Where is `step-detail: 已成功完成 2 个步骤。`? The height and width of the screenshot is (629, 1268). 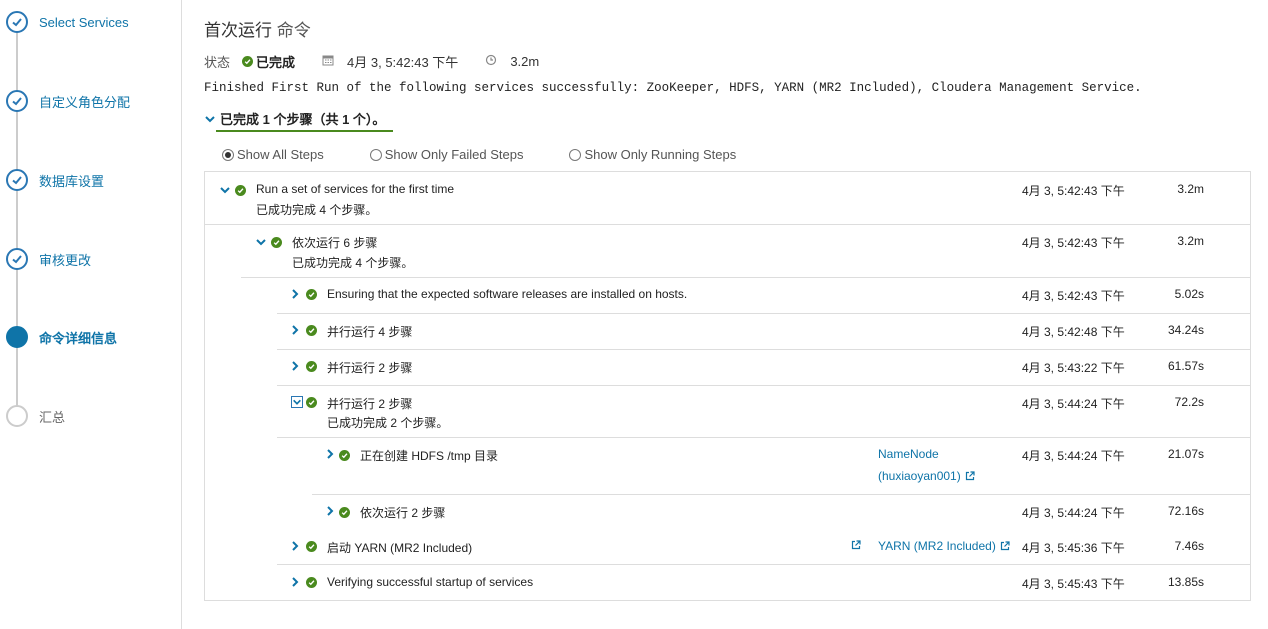
step-detail: 已成功完成 2 个步骤。 is located at coordinates (388, 423).